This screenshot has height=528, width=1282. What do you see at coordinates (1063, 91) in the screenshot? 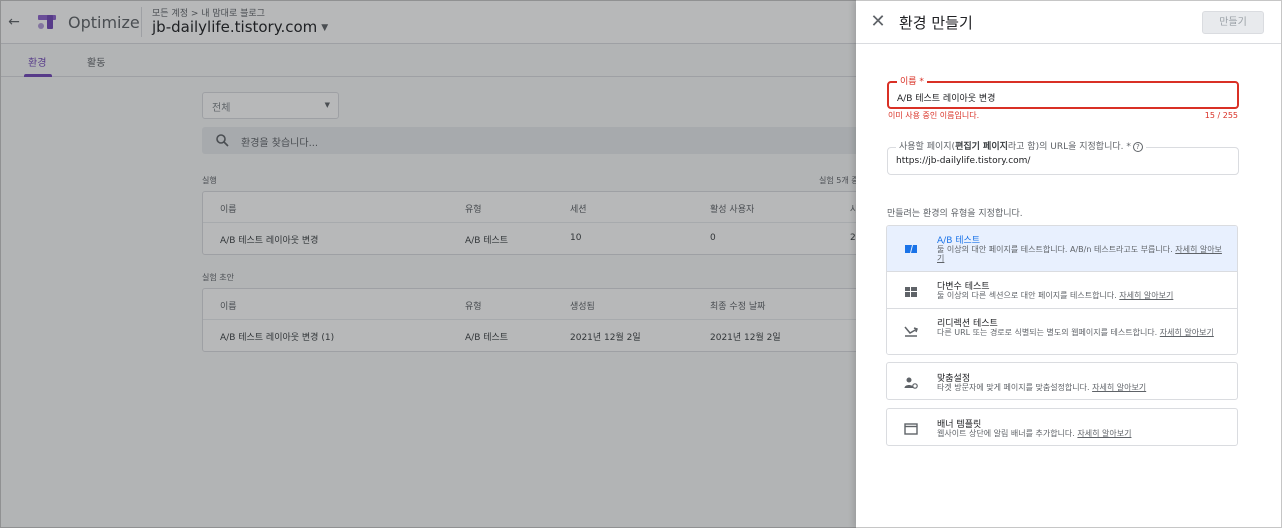
I see `name-field: 이름 * A/B 테스트 레이아웃 변경` at bounding box center [1063, 91].